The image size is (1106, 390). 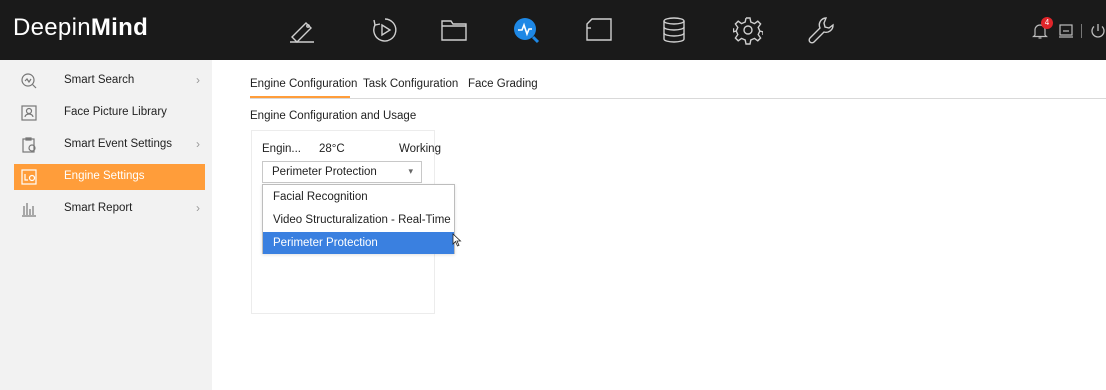 I want to click on event-settings-icon, so click(x=29, y=145).